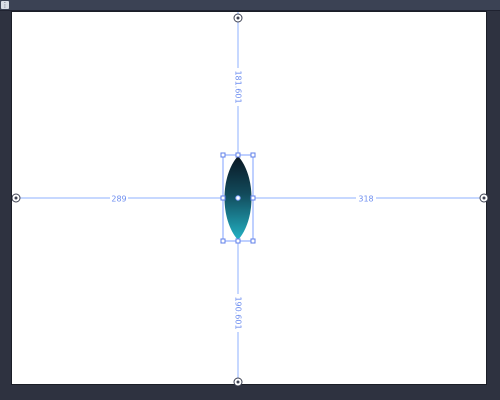 The height and width of the screenshot is (400, 500). What do you see at coordinates (16, 198) in the screenshot?
I see `anchor-left-icon` at bounding box center [16, 198].